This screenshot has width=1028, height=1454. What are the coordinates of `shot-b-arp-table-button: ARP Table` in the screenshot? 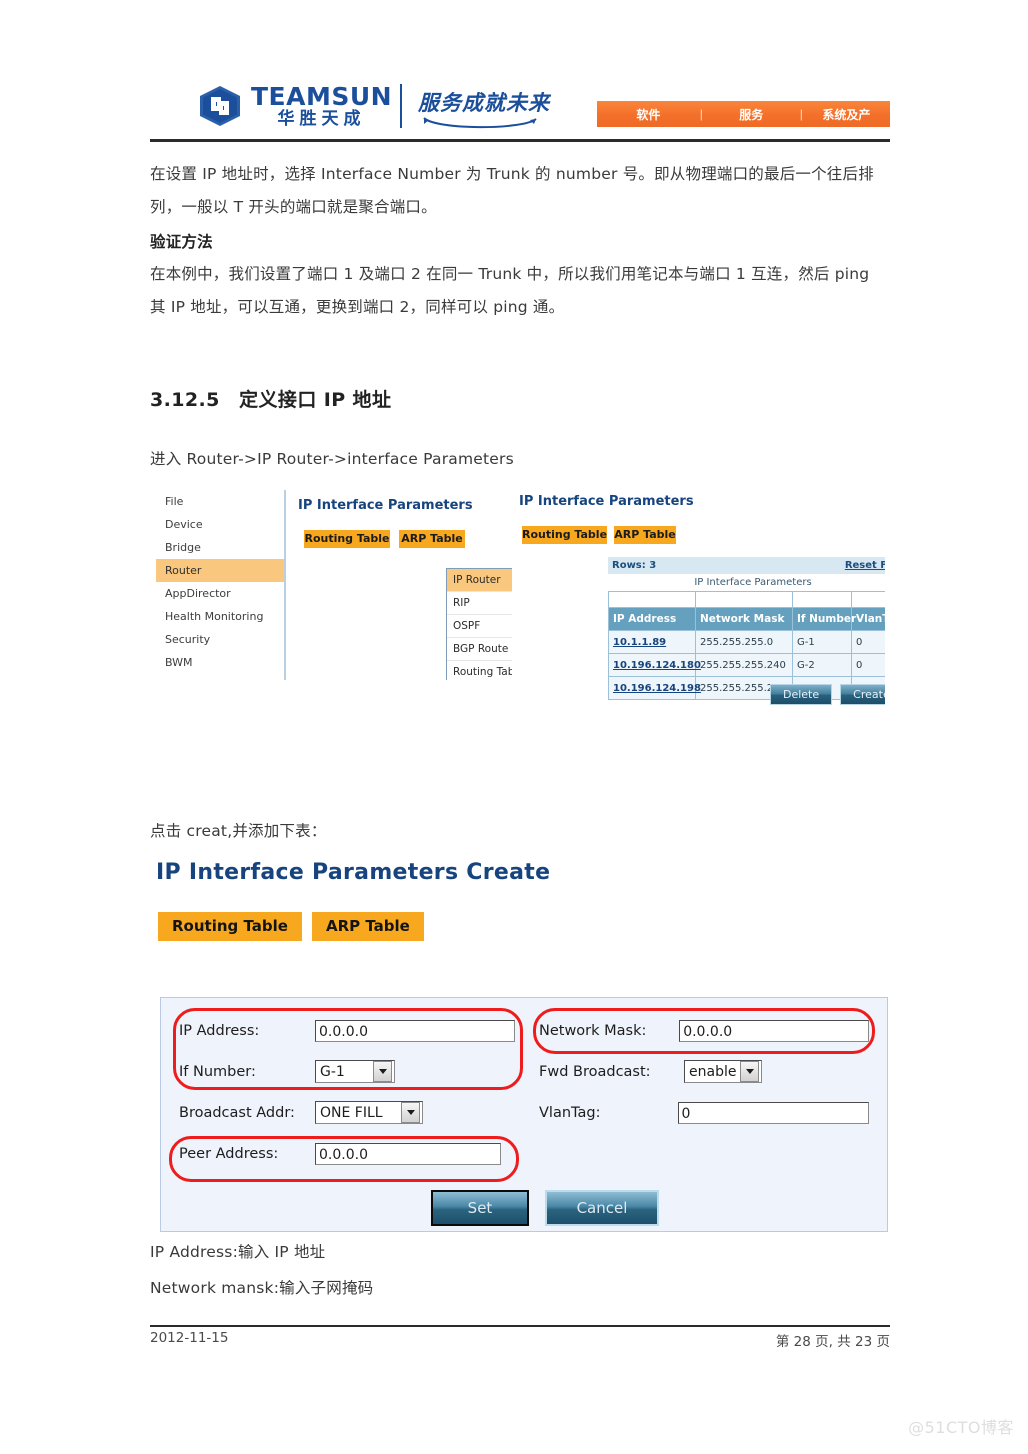 It's located at (645, 535).